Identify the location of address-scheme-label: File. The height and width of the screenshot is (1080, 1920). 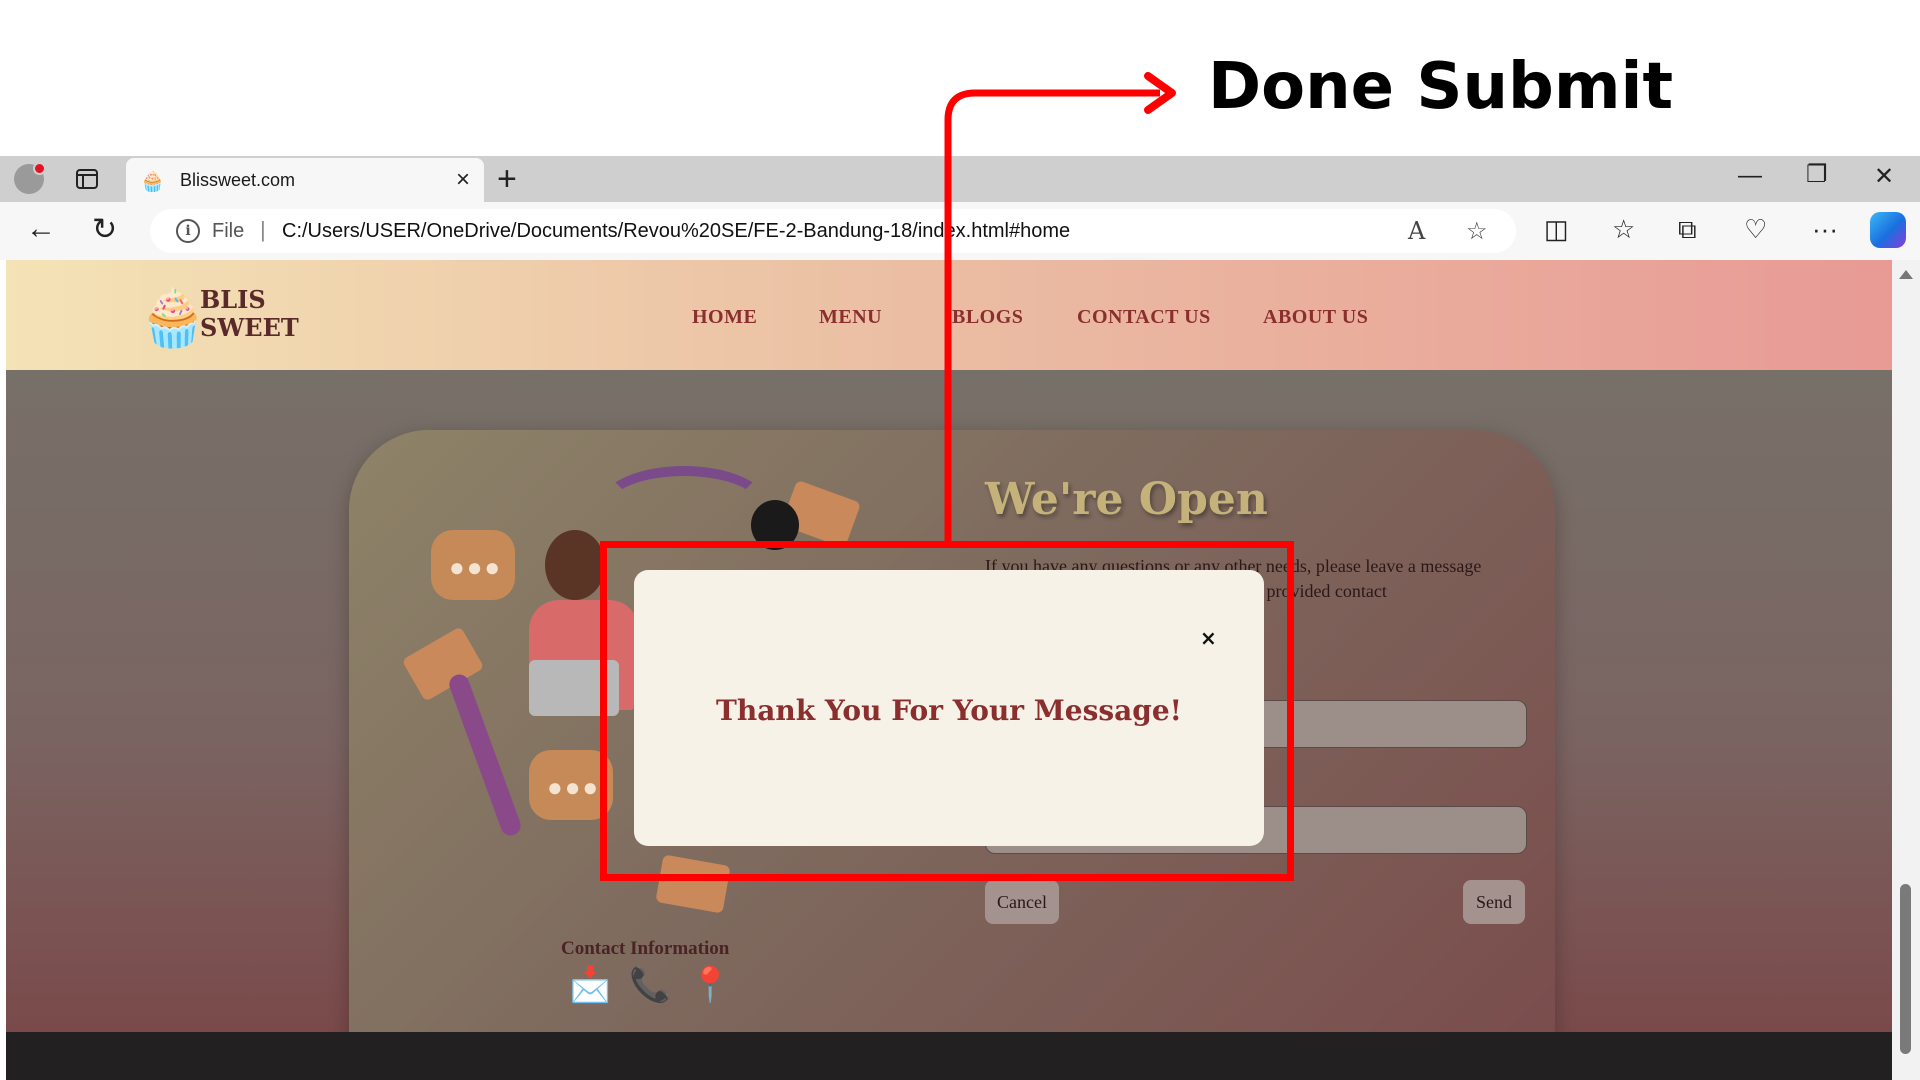
(228, 231).